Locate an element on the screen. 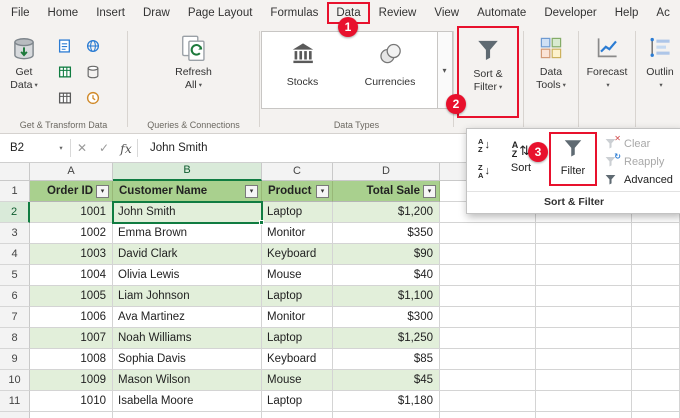 Image resolution: width=680 pixels, height=418 pixels. cell-B6: Liam Johnson is located at coordinates (187, 296).